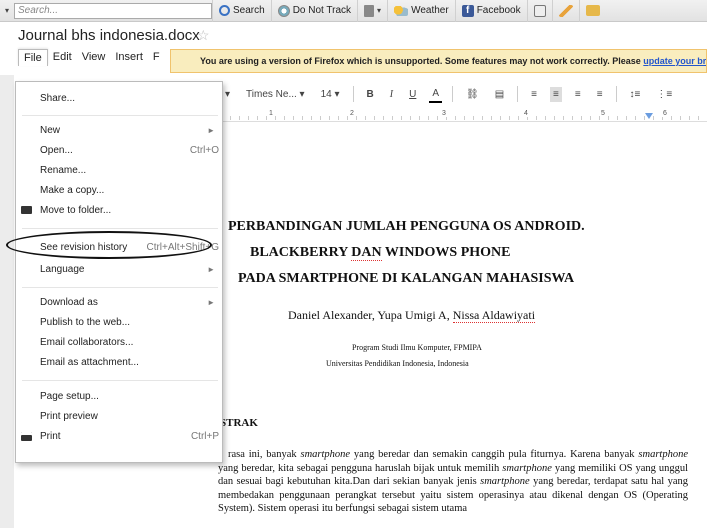 The image size is (707, 528). I want to click on trash-button: ▾, so click(372, 11).